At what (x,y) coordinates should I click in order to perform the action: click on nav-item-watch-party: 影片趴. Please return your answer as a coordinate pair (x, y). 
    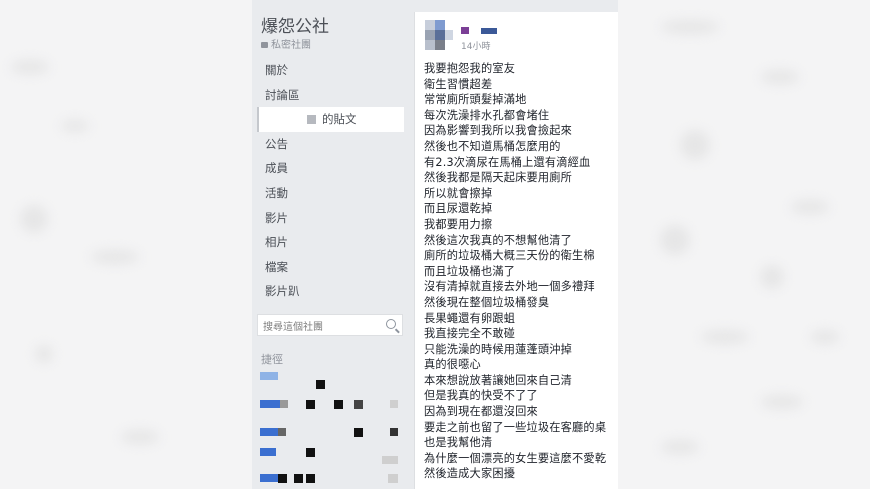
    Looking at the image, I should click on (330, 291).